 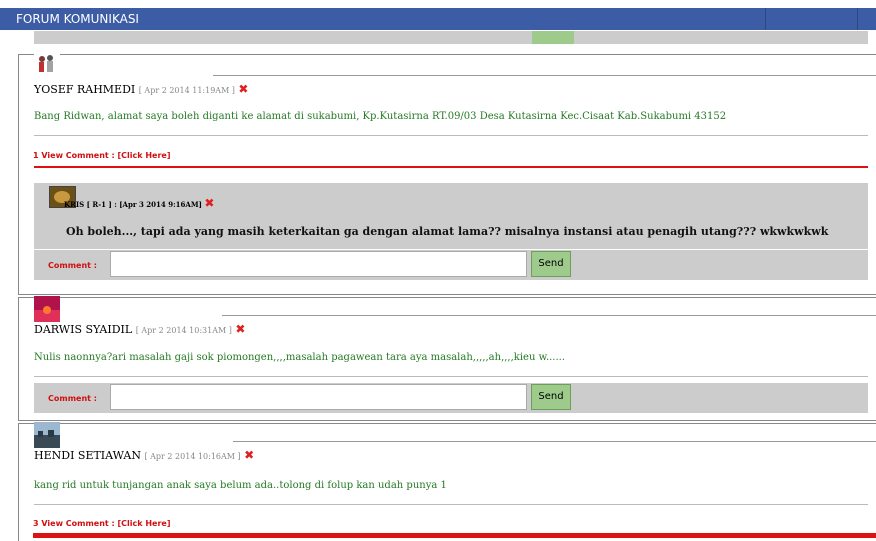 I want to click on reply-header: KRIS [ R-1 ] : [Apr 3 2014 9:16AM] ✖, so click(x=139, y=203).